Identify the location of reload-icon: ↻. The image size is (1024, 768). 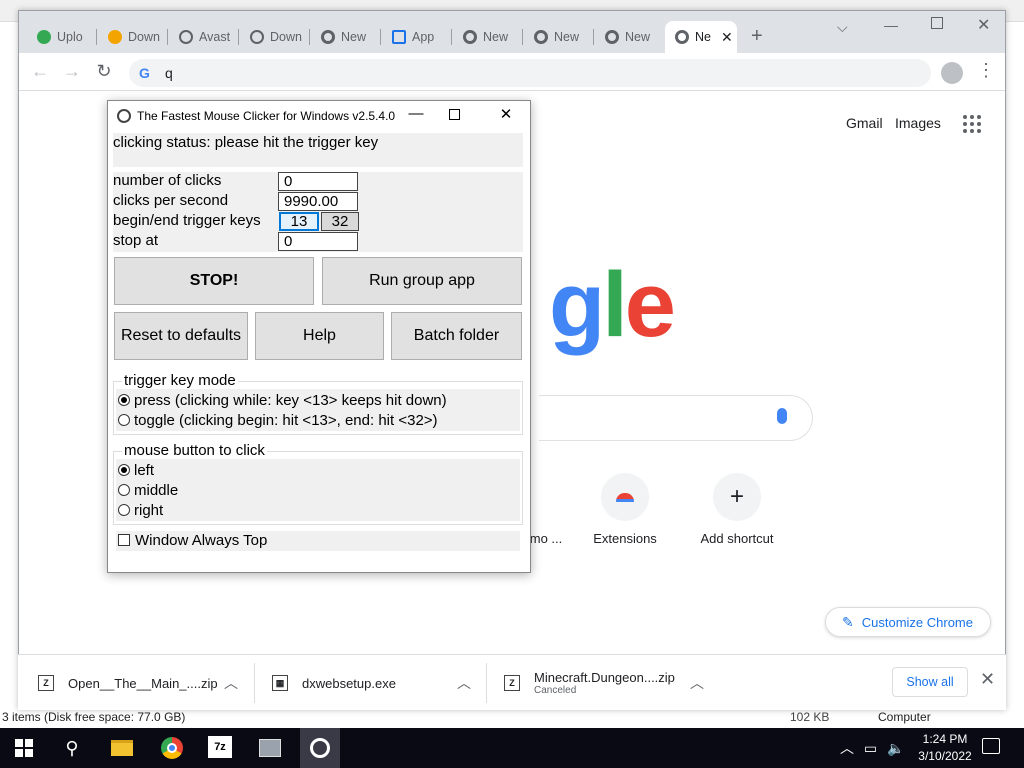
(104, 71).